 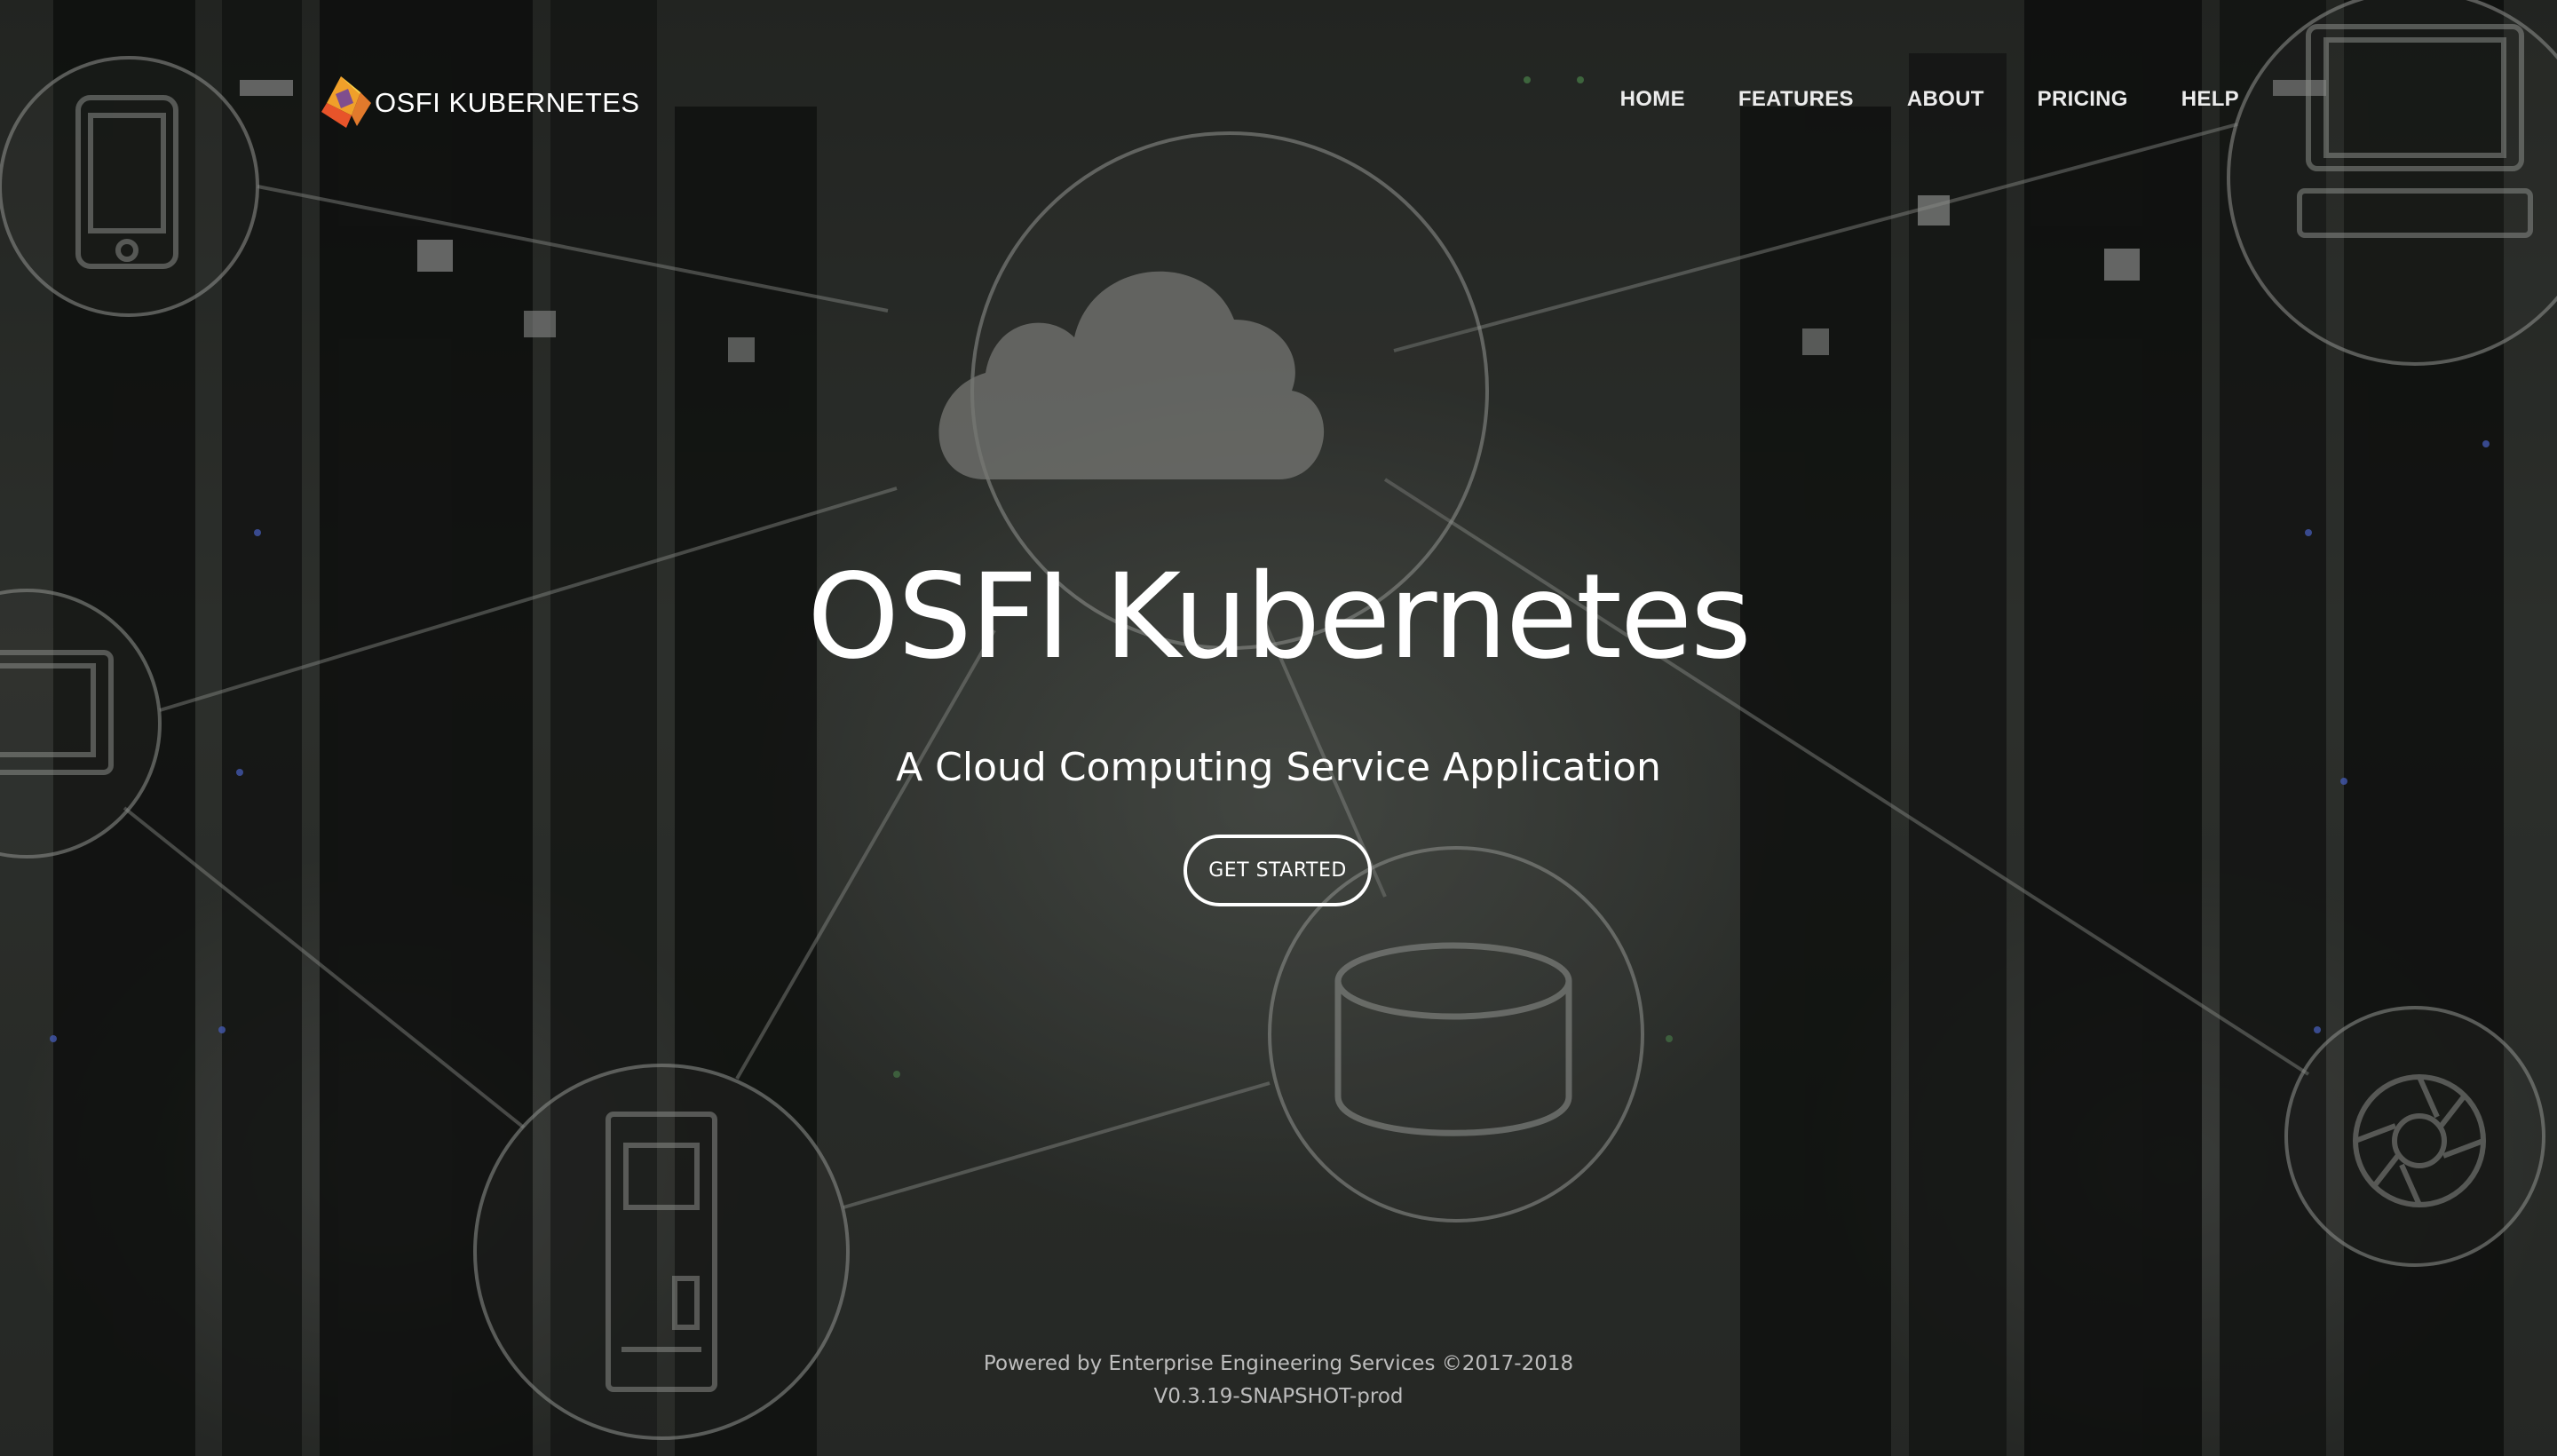 What do you see at coordinates (346, 102) in the screenshot?
I see `diamond-logo-icon` at bounding box center [346, 102].